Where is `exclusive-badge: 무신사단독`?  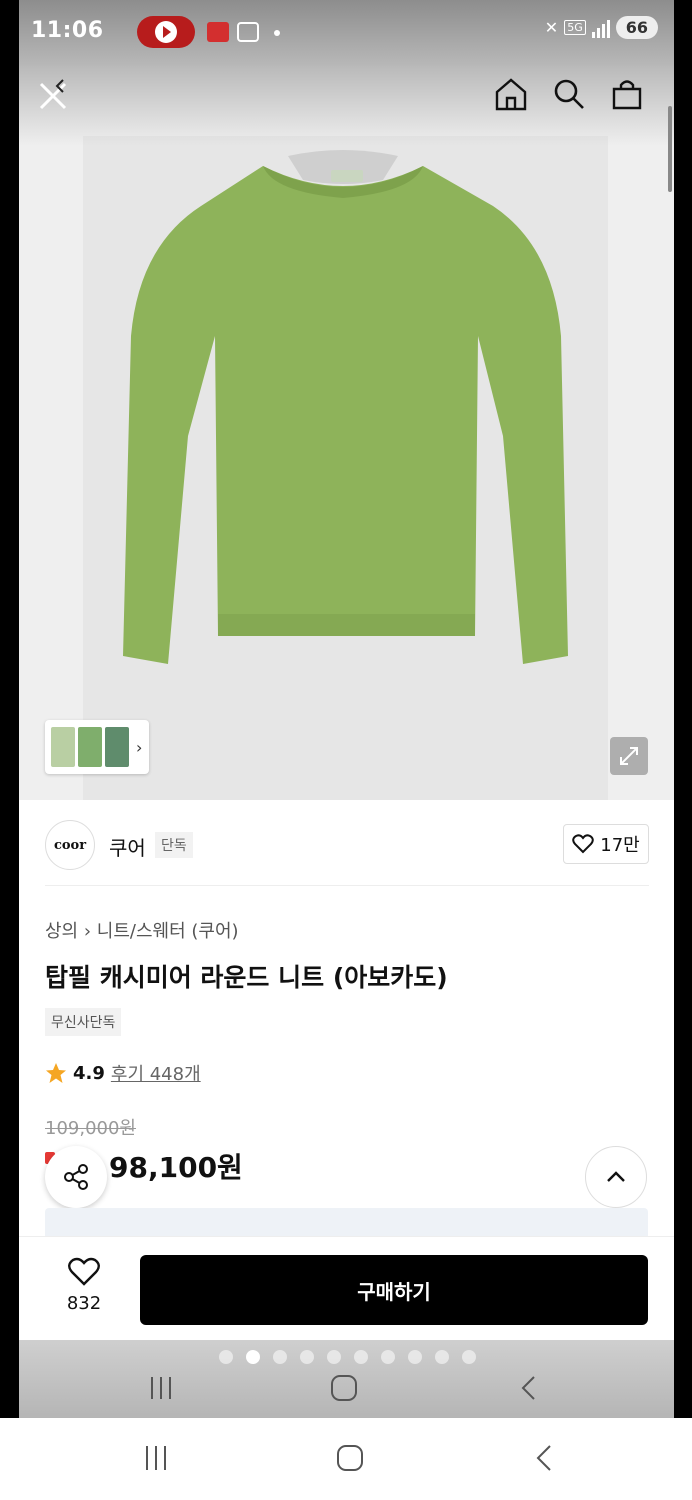 exclusive-badge: 무신사단독 is located at coordinates (83, 1022).